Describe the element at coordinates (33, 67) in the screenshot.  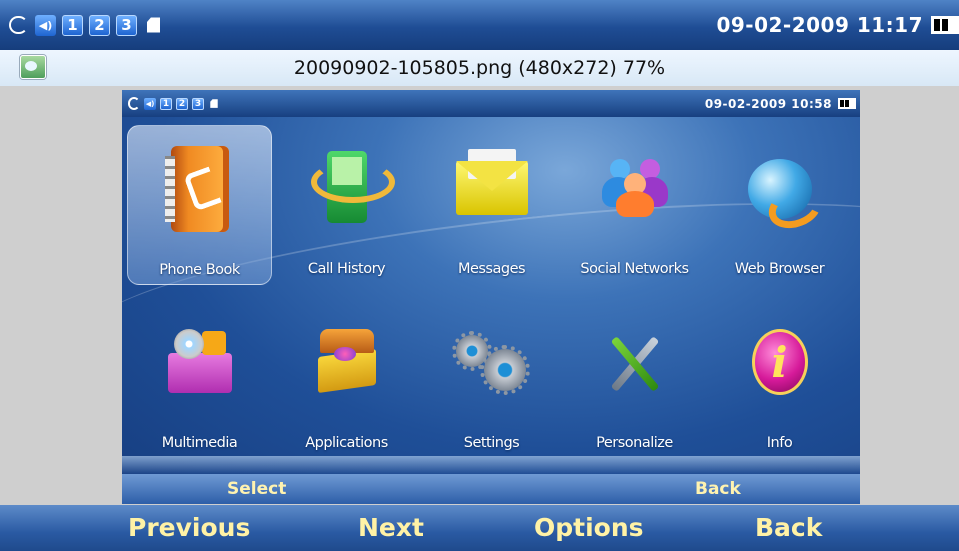
I see `image-file-icon` at that location.